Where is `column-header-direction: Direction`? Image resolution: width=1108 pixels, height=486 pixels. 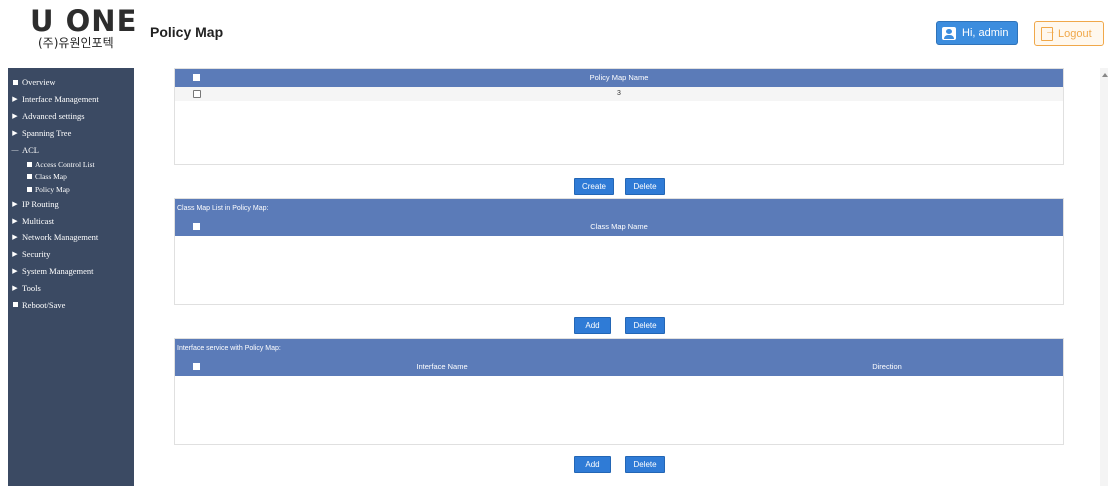 column-header-direction: Direction is located at coordinates (887, 366).